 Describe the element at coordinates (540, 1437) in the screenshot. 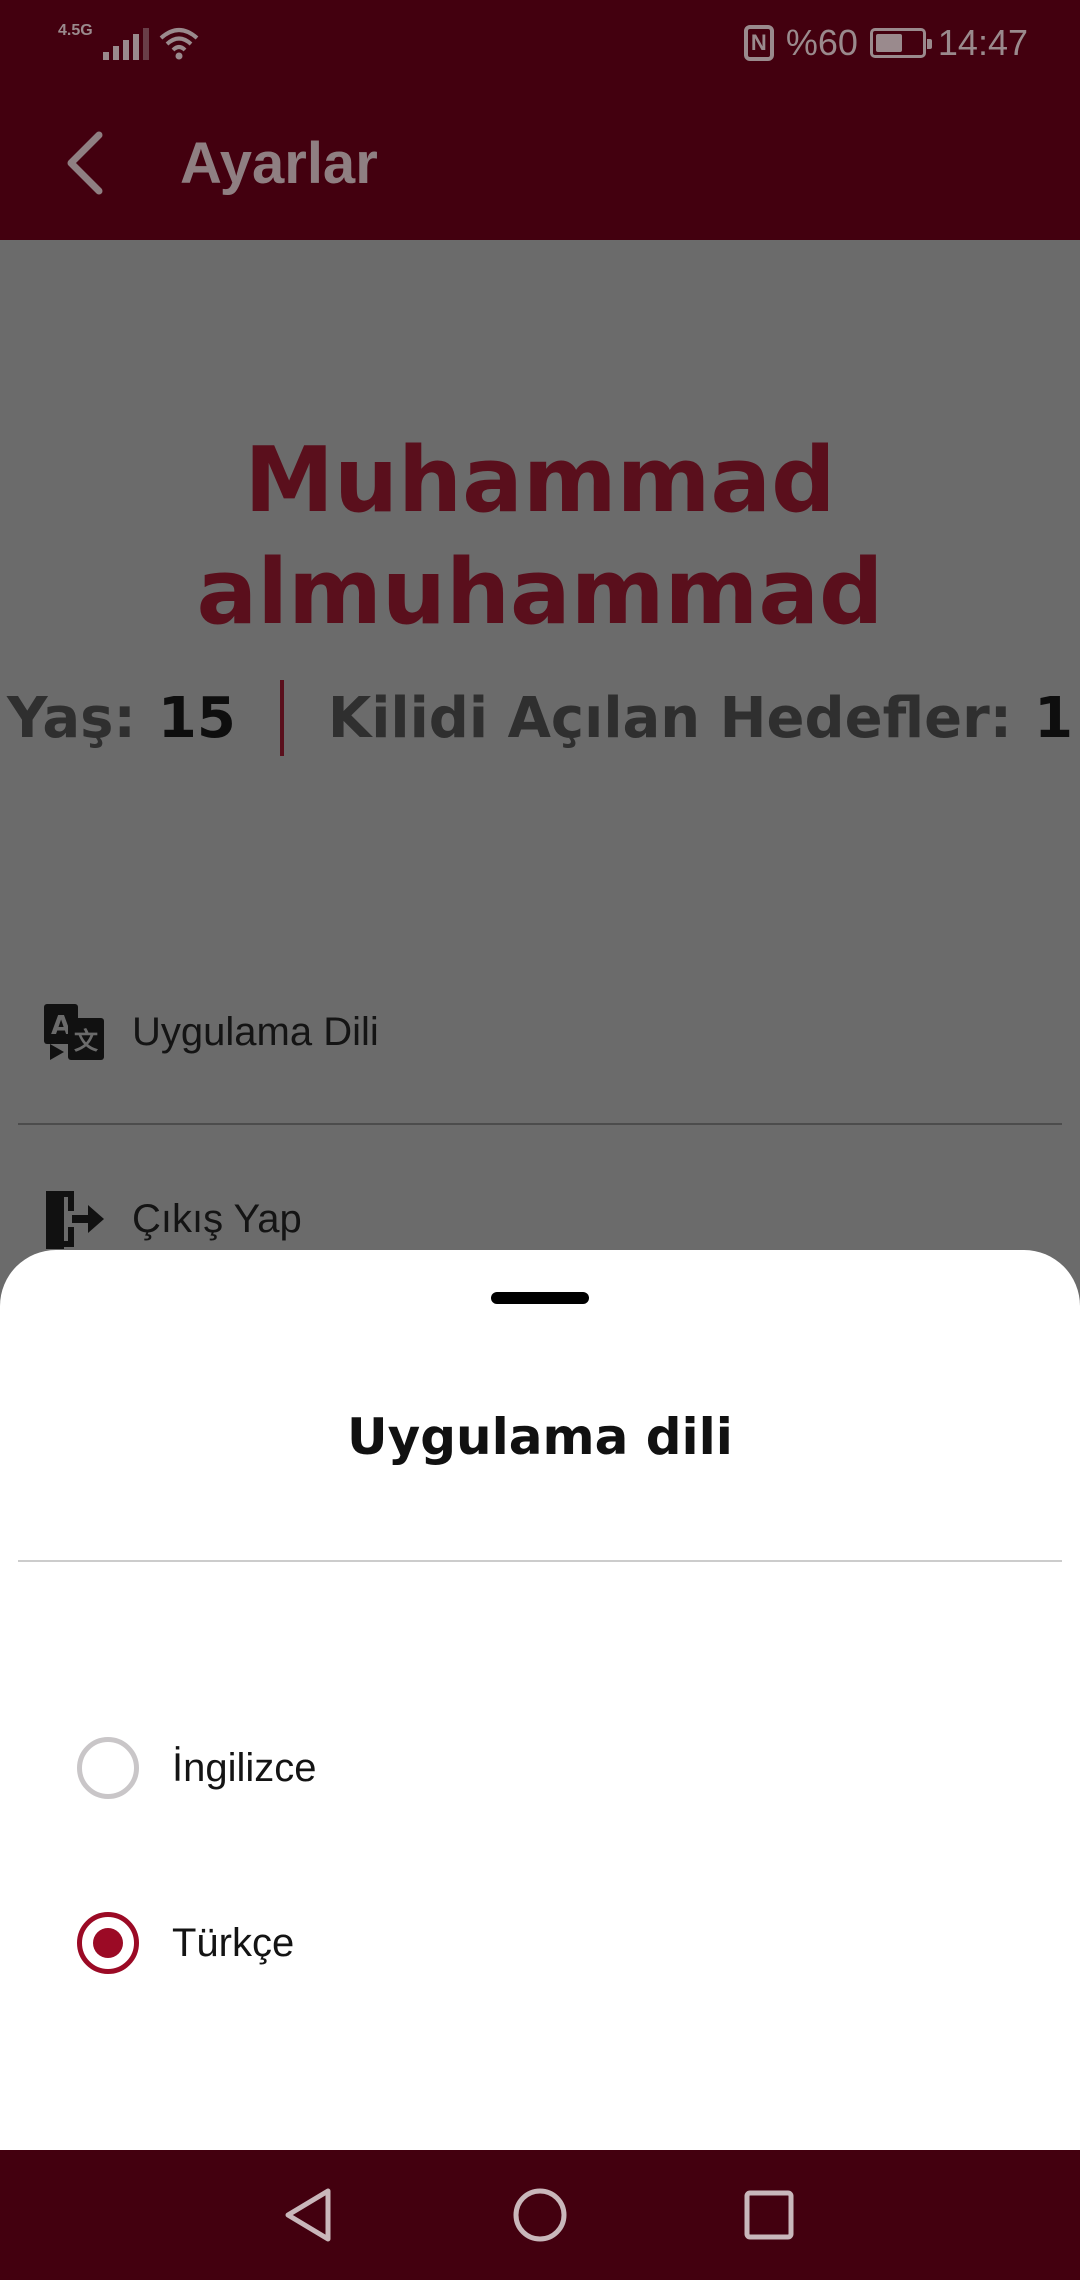

I see `sheet-title: Uygulama dili` at that location.